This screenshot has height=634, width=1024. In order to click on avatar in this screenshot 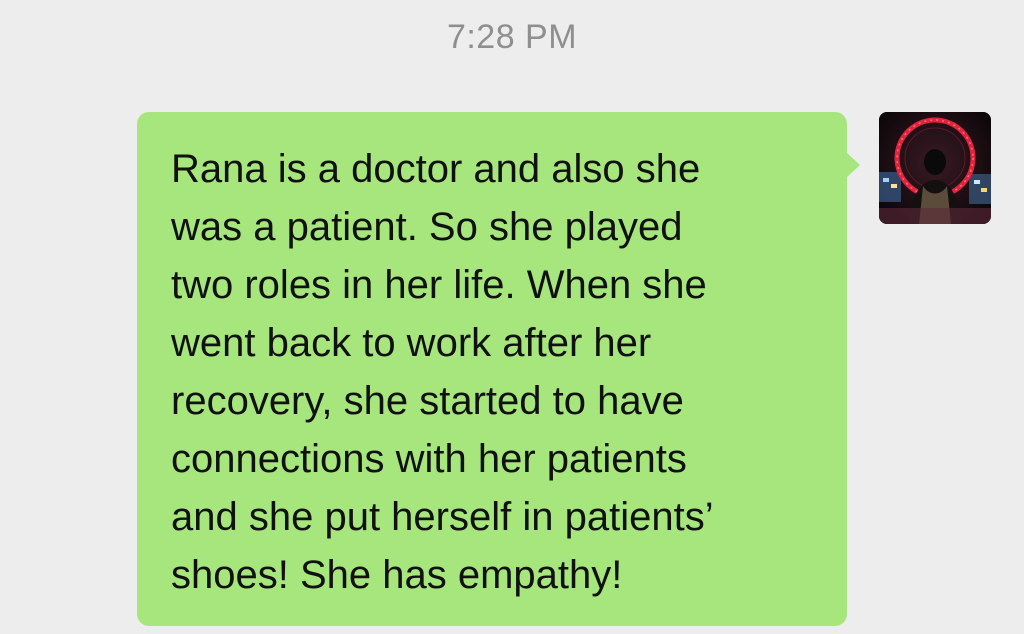, I will do `click(935, 168)`.